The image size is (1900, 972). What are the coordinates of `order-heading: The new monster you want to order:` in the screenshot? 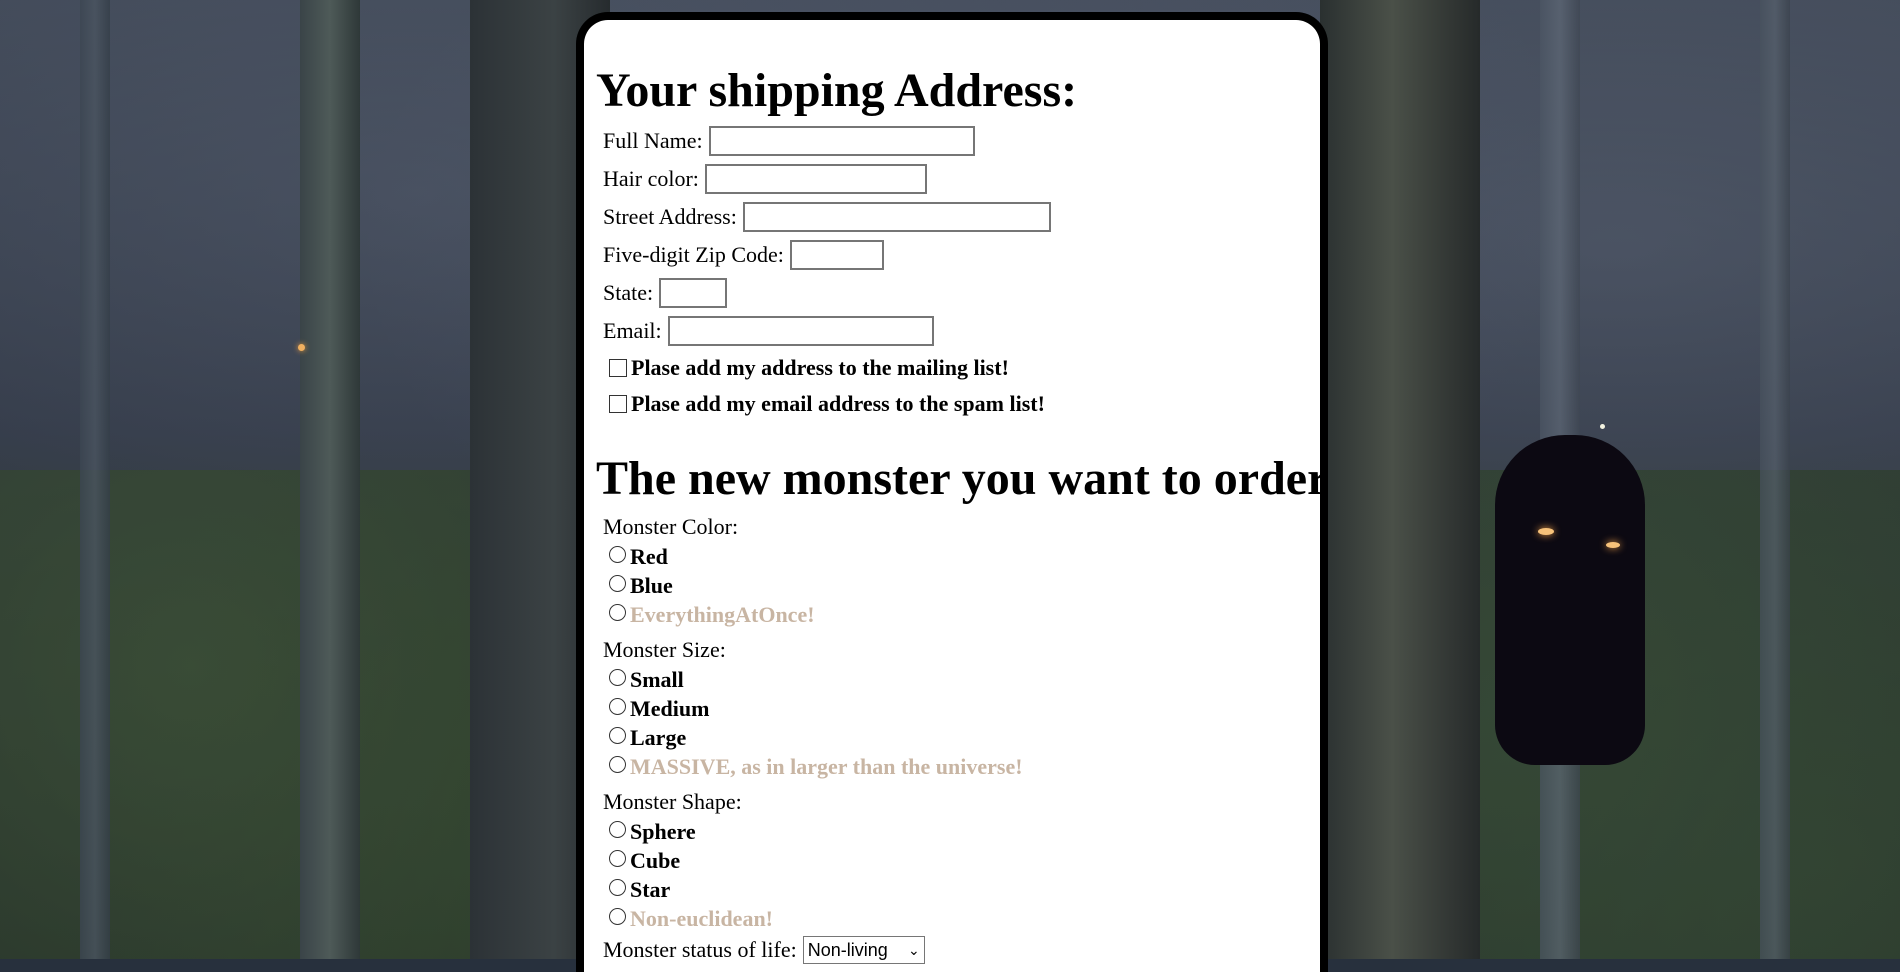 It's located at (962, 478).